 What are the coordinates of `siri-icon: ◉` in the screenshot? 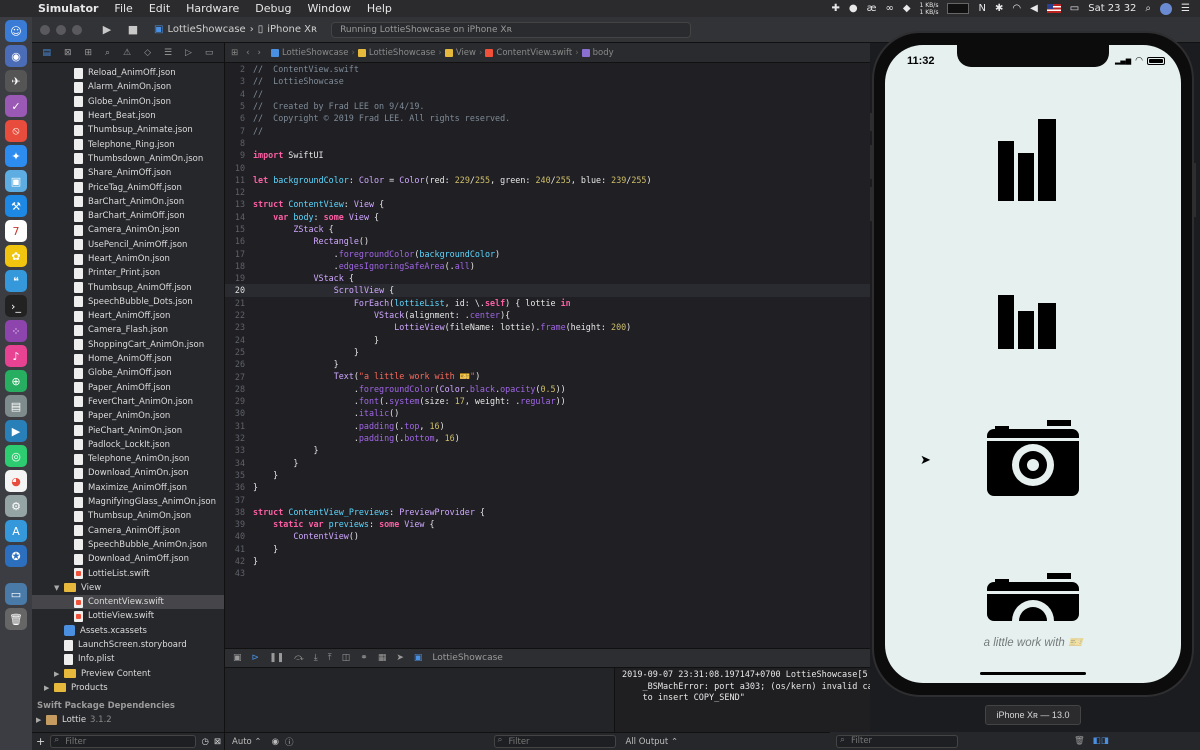 It's located at (16, 56).